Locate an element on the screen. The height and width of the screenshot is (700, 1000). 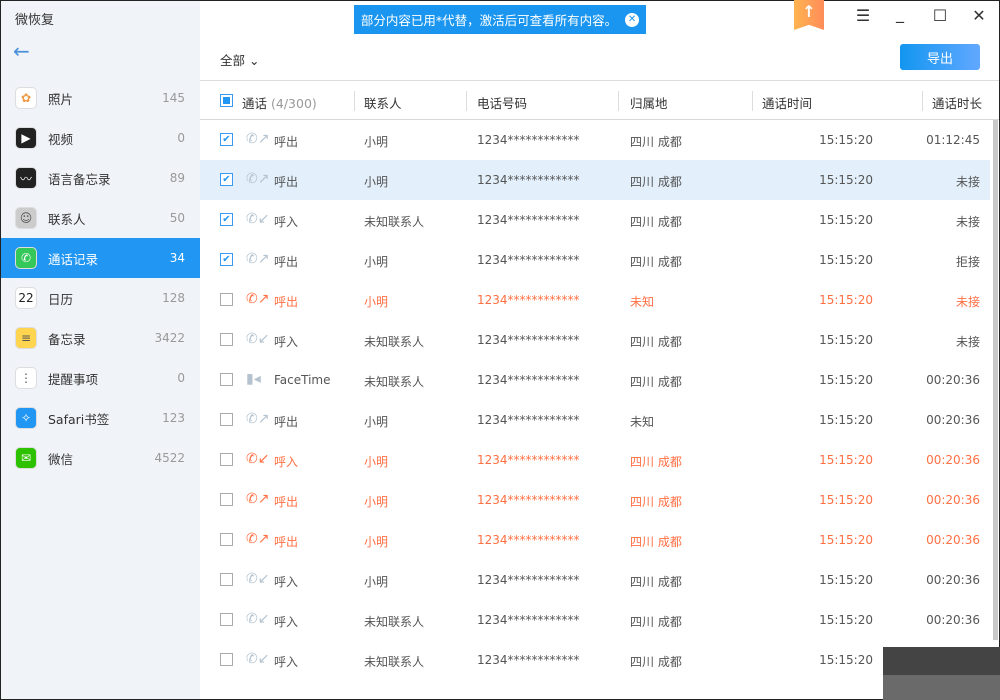
sidebar-item-label: 联系人 is located at coordinates (67, 219).